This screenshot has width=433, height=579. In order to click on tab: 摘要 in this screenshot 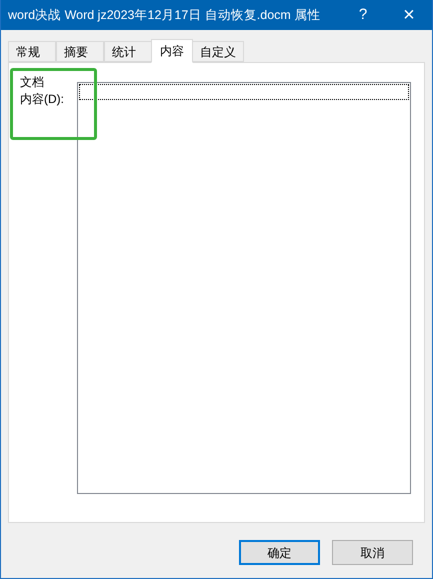, I will do `click(80, 51)`.